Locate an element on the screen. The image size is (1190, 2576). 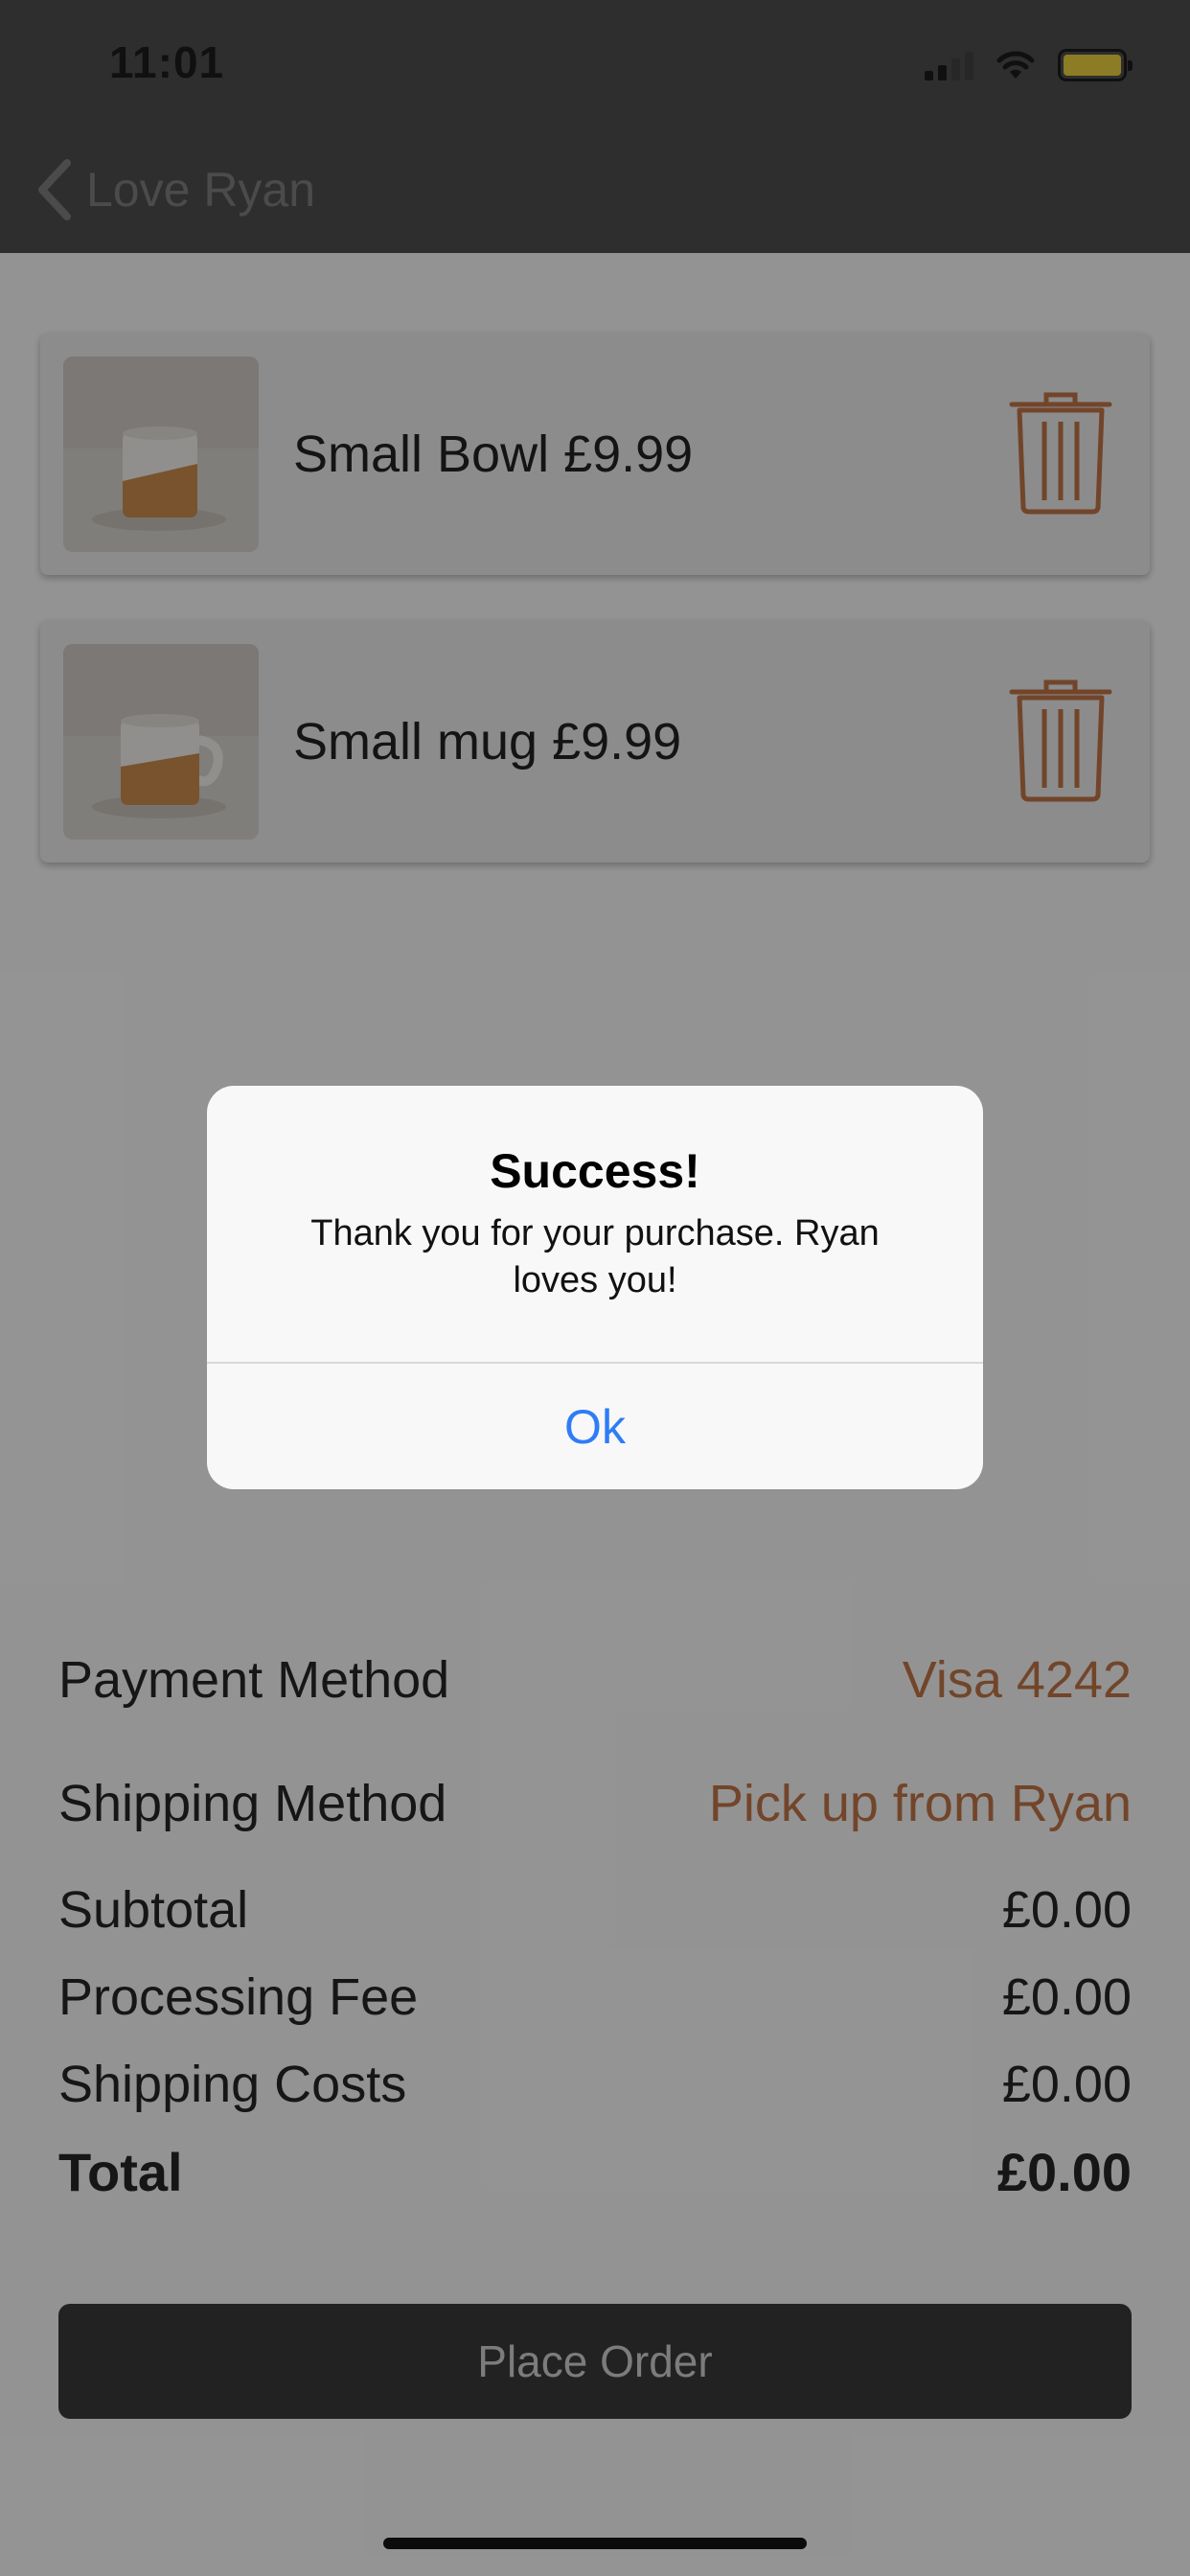
alert-title: Success! is located at coordinates (595, 1171).